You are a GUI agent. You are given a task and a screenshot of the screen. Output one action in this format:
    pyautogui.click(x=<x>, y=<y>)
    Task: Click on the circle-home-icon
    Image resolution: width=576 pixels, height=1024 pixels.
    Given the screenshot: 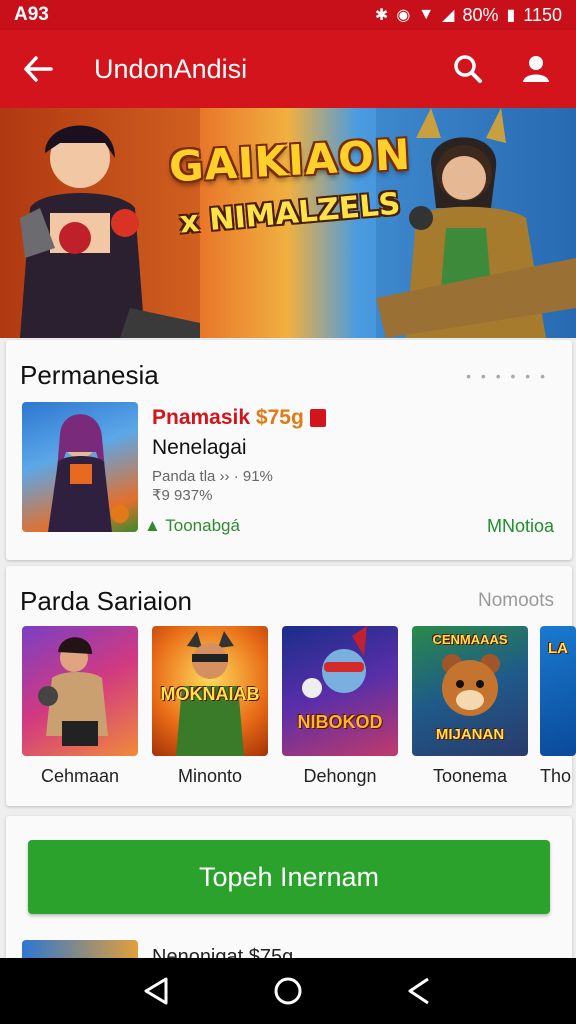 What is the action you would take?
    pyautogui.click(x=288, y=991)
    